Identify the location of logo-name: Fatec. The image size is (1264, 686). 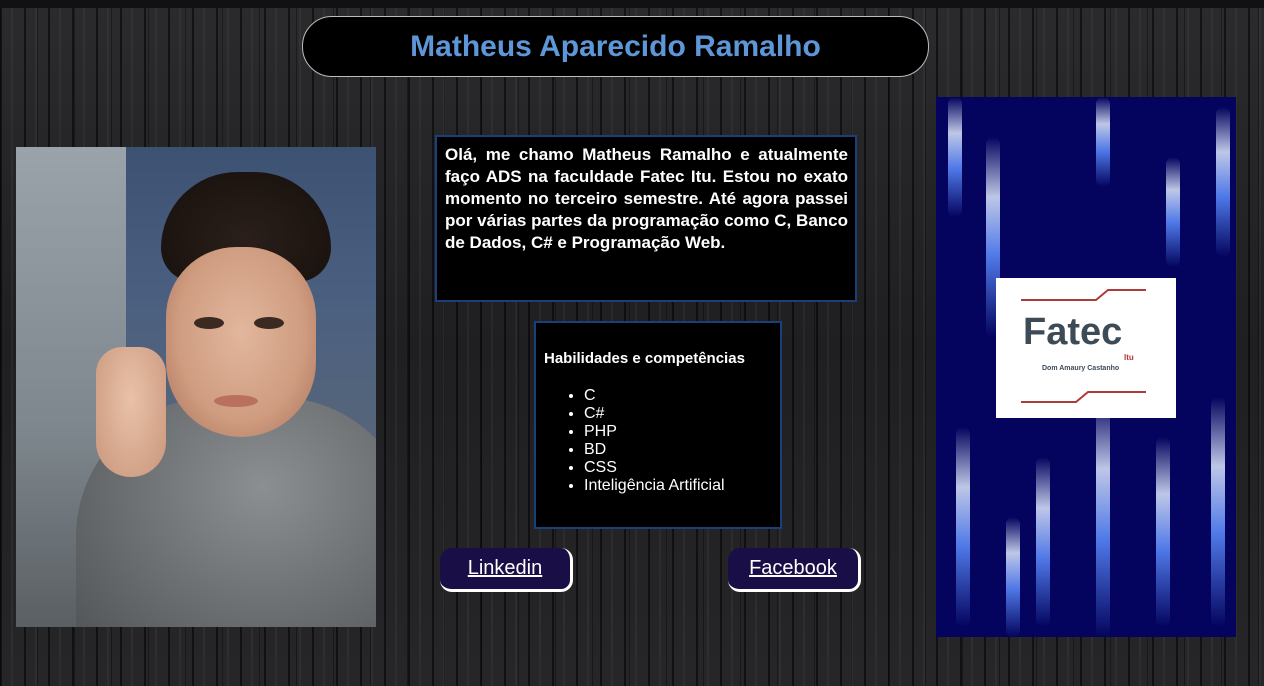
(1073, 332).